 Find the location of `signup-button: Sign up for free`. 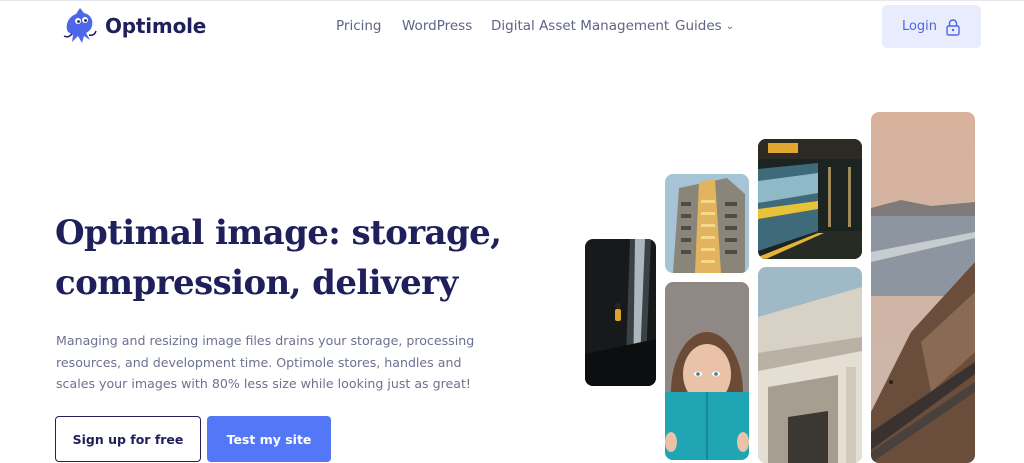

signup-button: Sign up for free is located at coordinates (128, 439).